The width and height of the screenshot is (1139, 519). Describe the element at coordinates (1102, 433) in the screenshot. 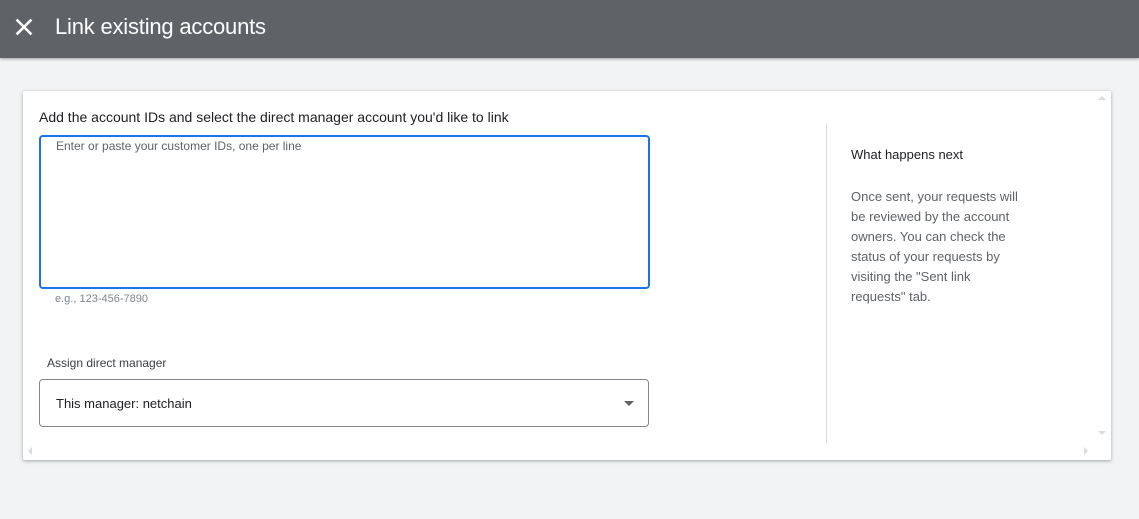

I see `scroll-down-icon` at that location.